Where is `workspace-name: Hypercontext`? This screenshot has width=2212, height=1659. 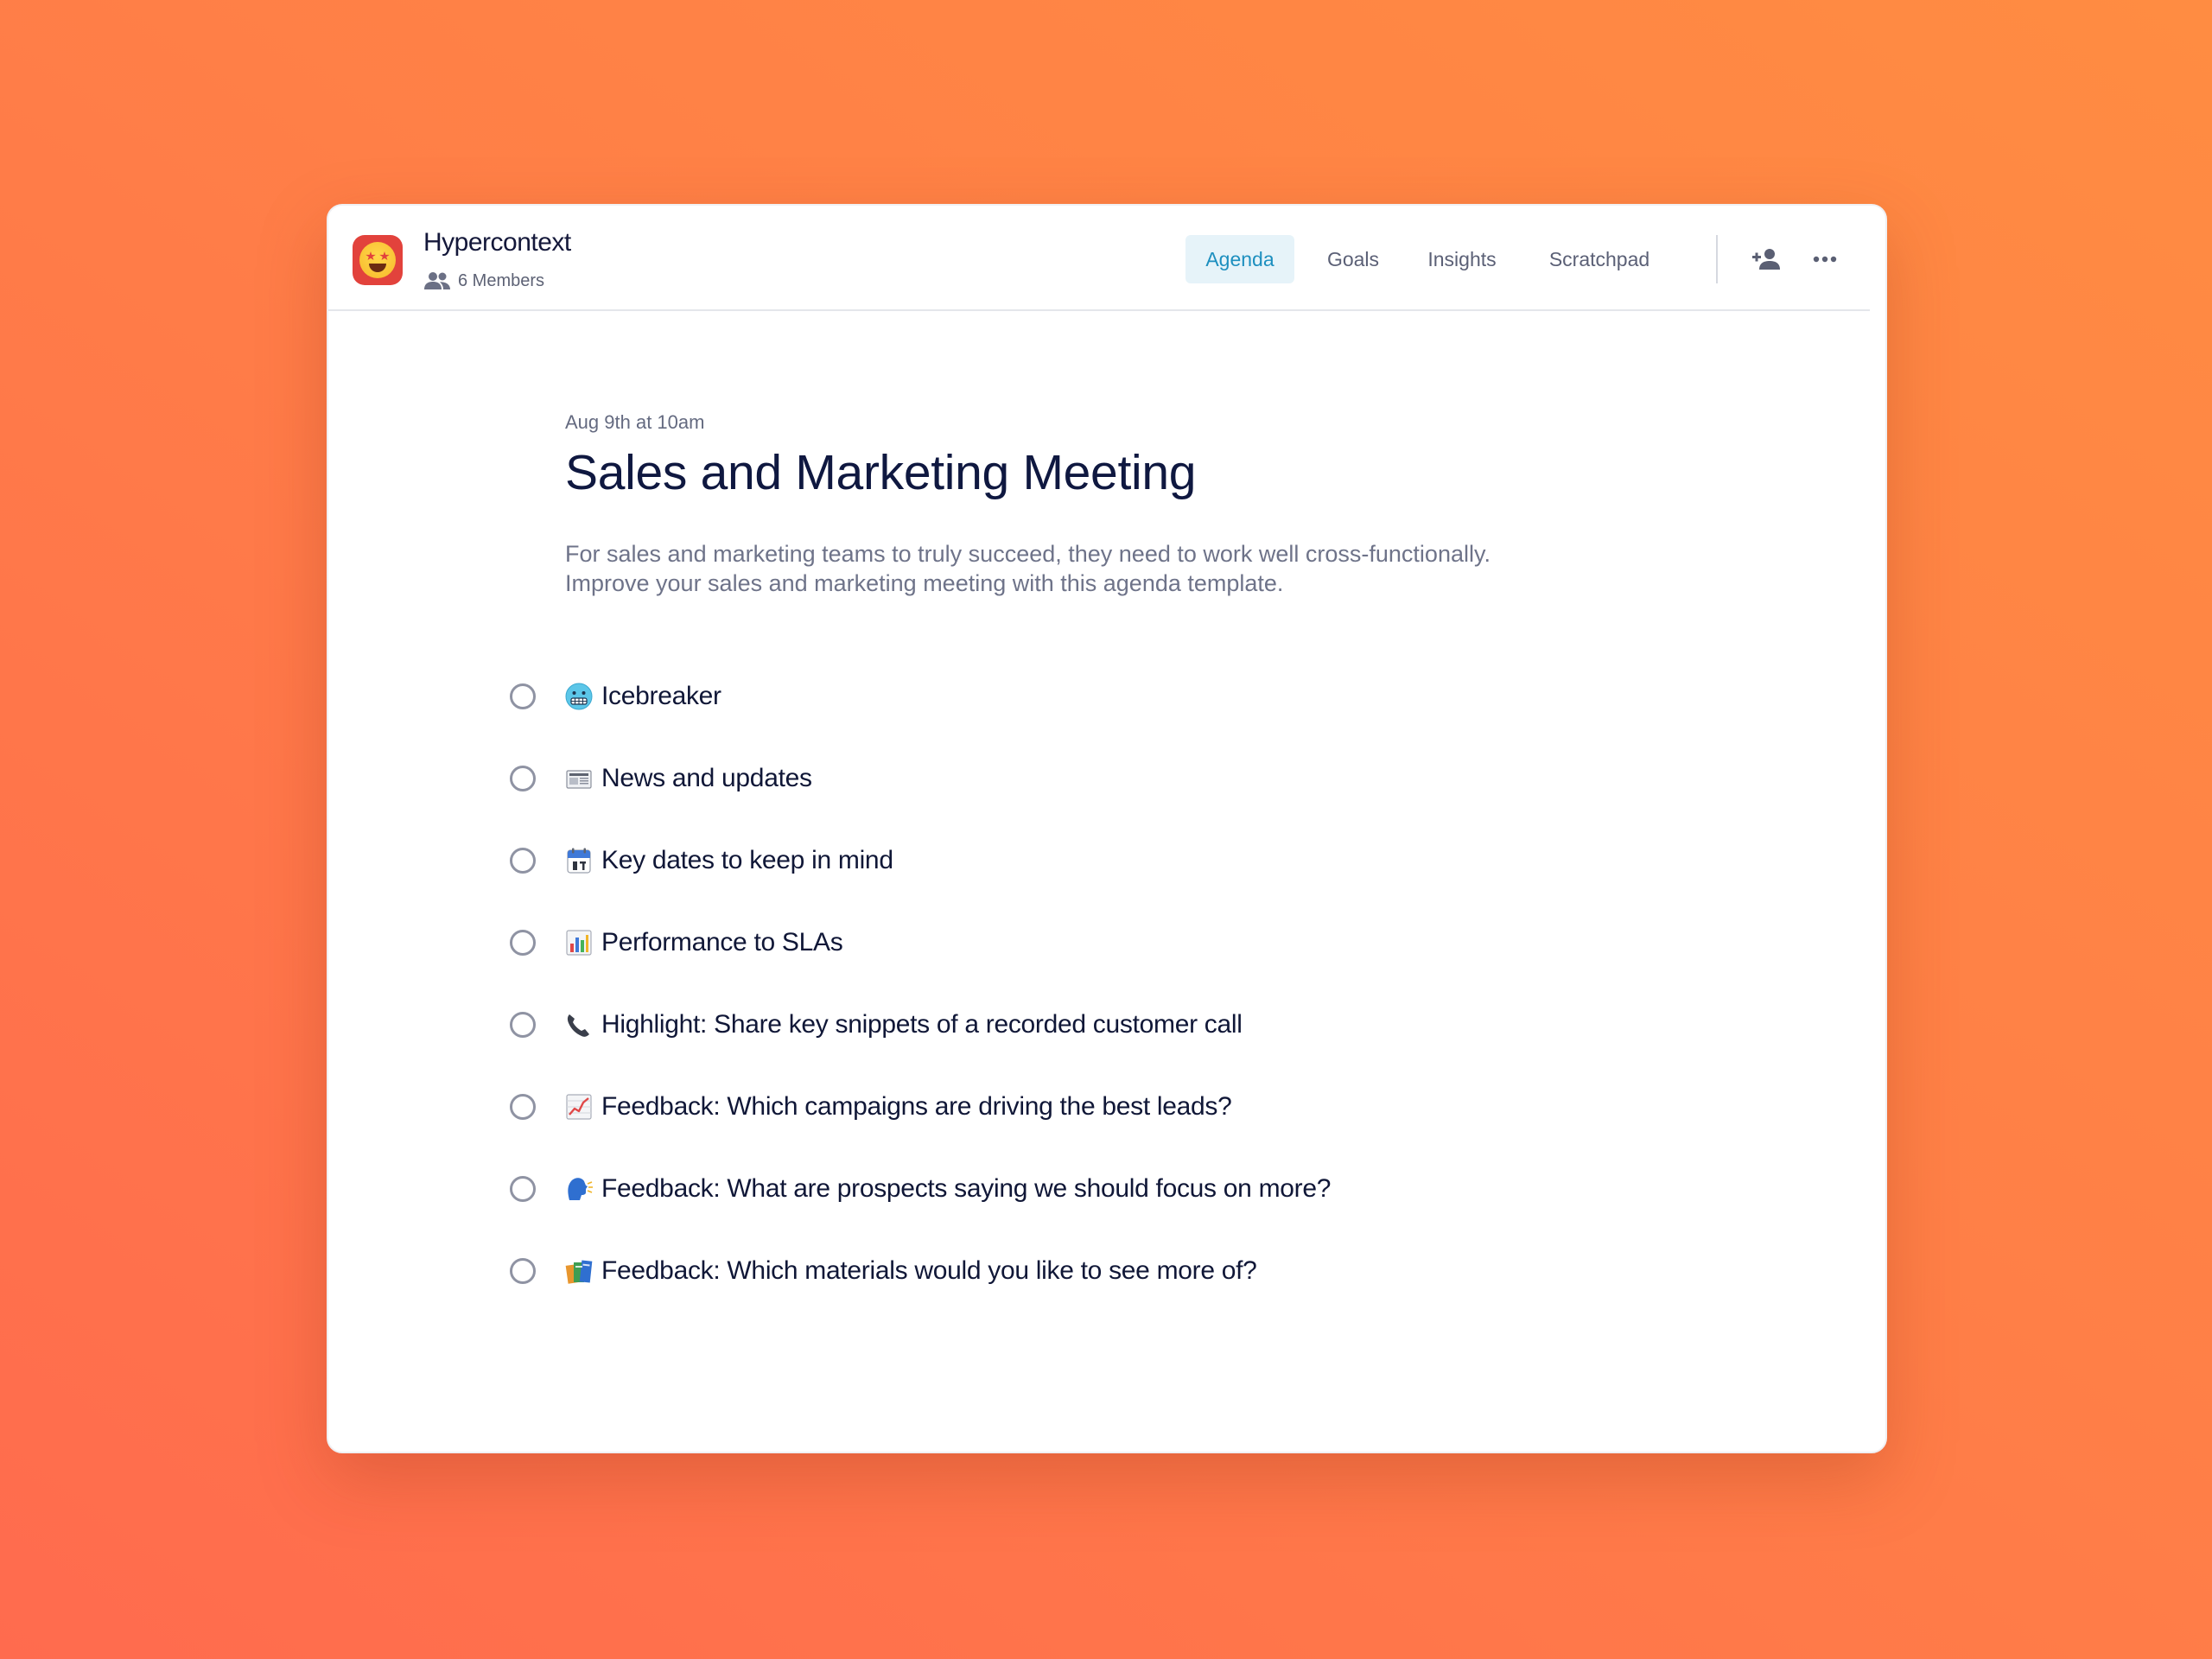 workspace-name: Hypercontext is located at coordinates (497, 242).